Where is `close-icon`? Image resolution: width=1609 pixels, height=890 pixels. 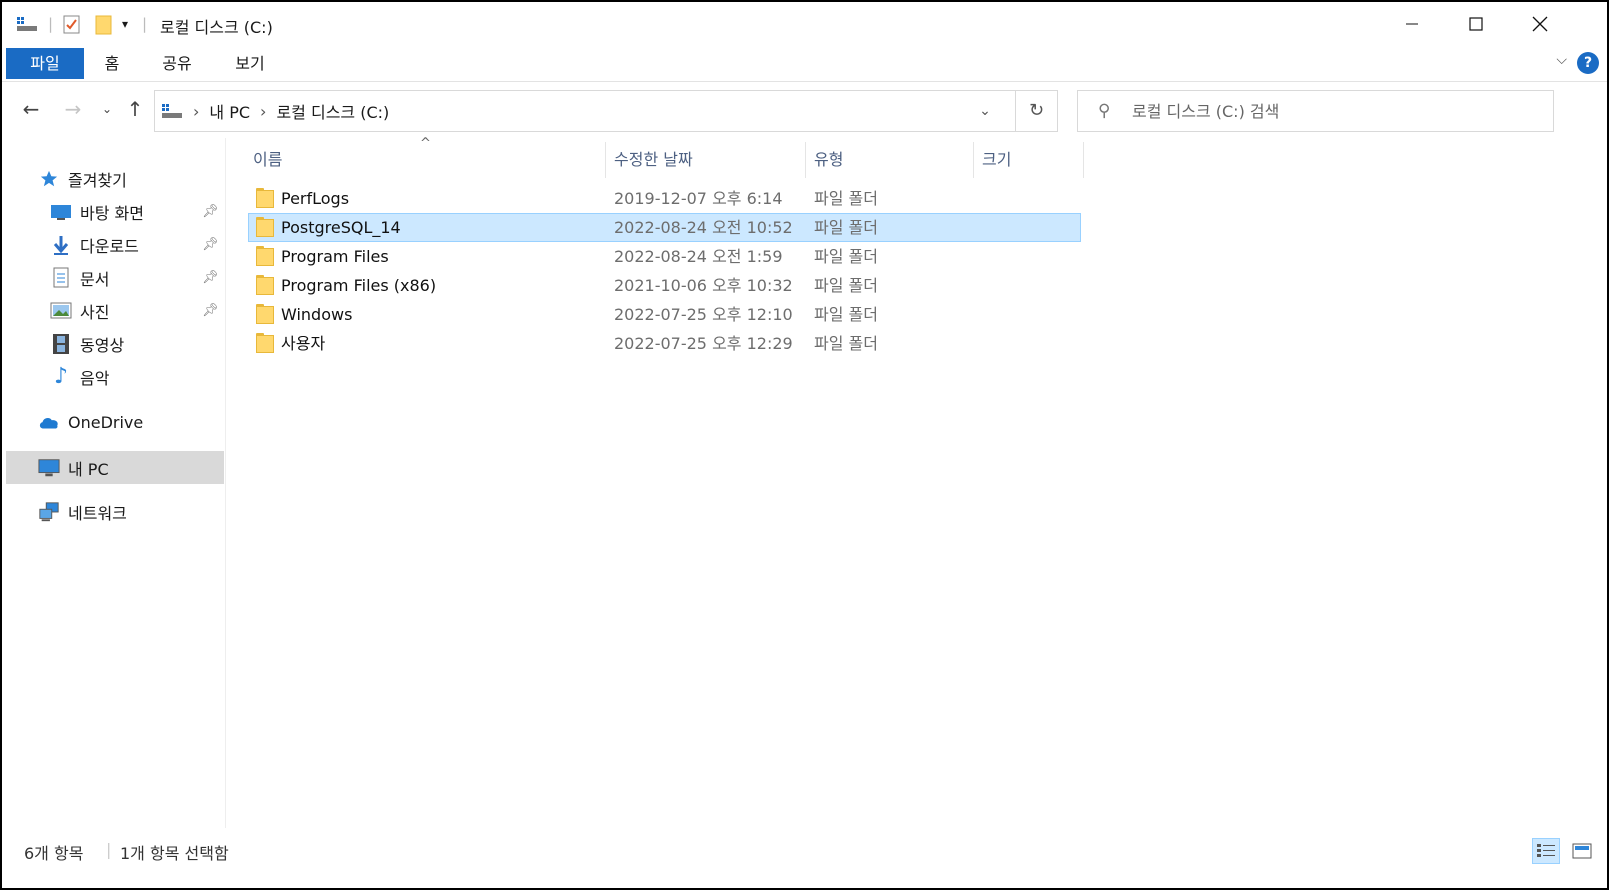 close-icon is located at coordinates (1540, 24).